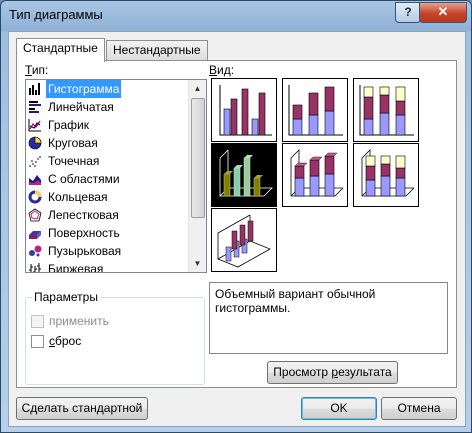 This screenshot has height=433, width=472. Describe the element at coordinates (315, 175) in the screenshot. I see `subtype-3d-stacked-column` at that location.